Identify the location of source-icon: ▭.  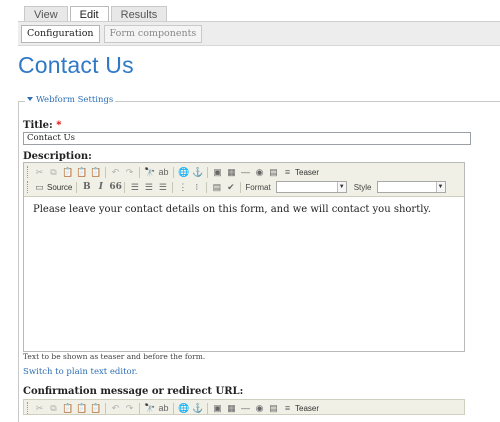
(39, 186).